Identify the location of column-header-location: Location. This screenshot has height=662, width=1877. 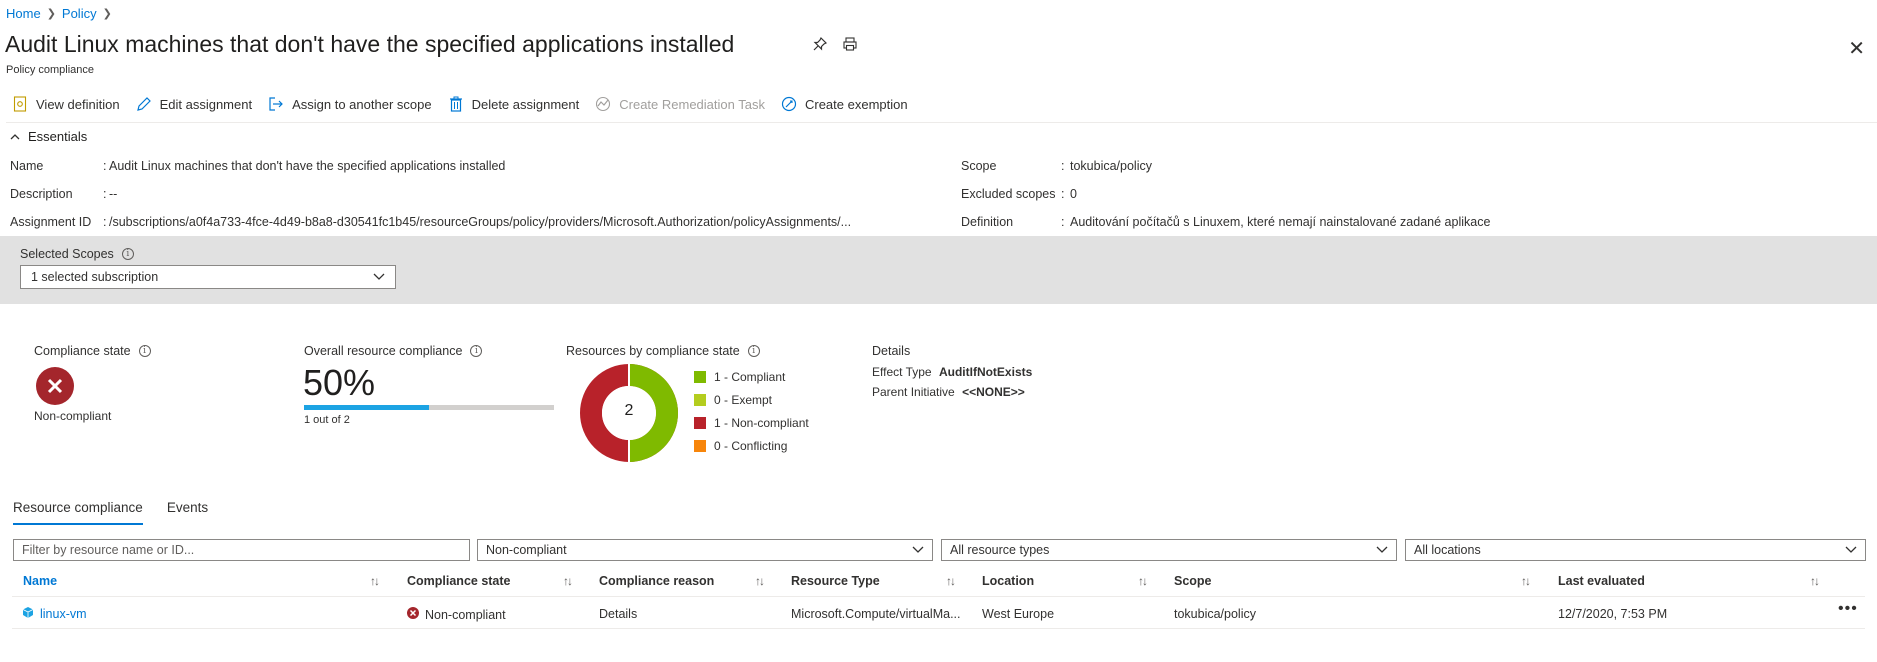
(1008, 581).